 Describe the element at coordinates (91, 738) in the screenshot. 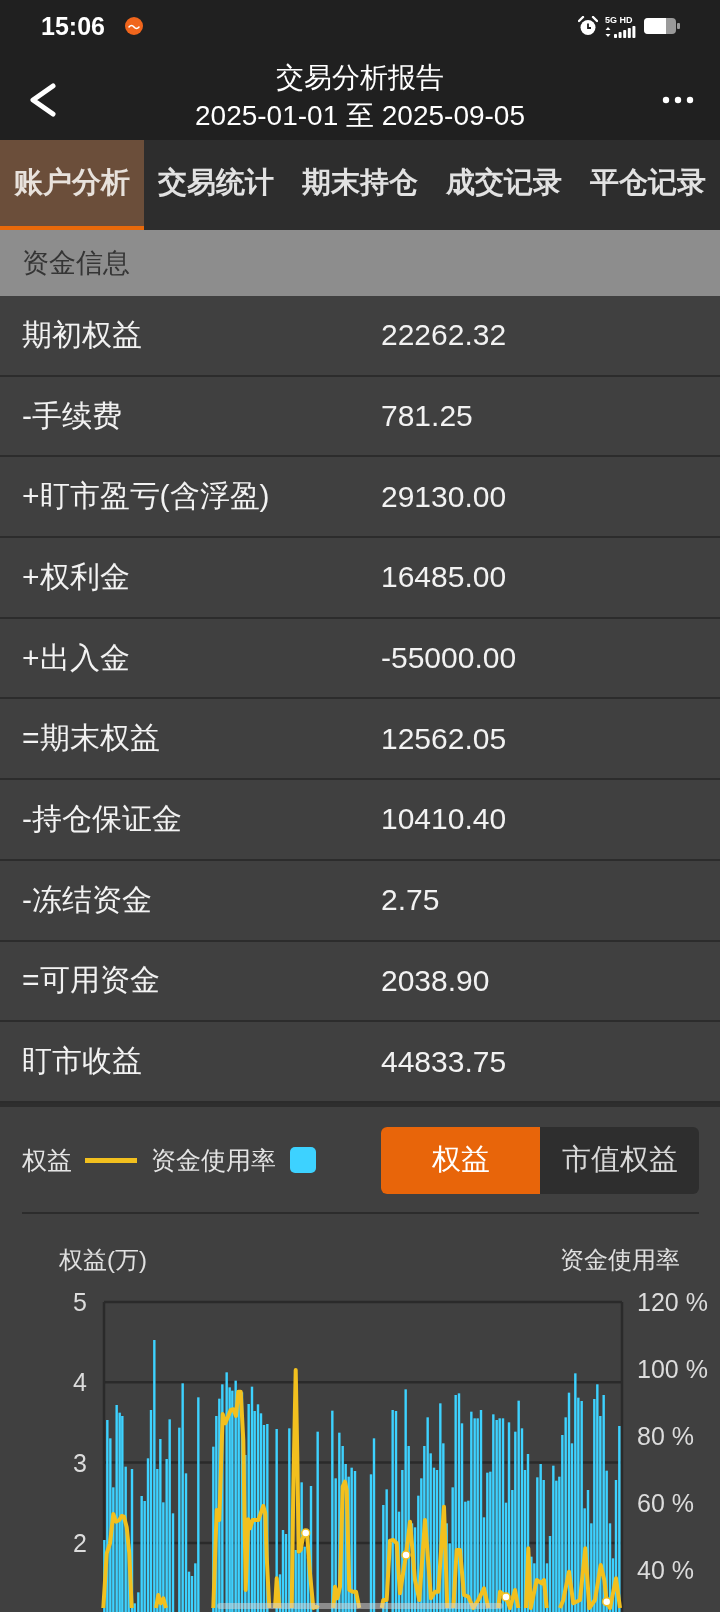

I see `row-label: =期末权益` at that location.